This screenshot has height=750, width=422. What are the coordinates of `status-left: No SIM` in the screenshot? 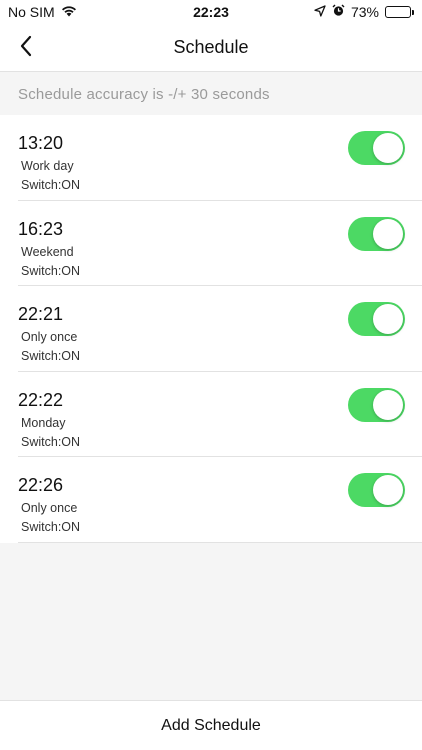 It's located at (42, 12).